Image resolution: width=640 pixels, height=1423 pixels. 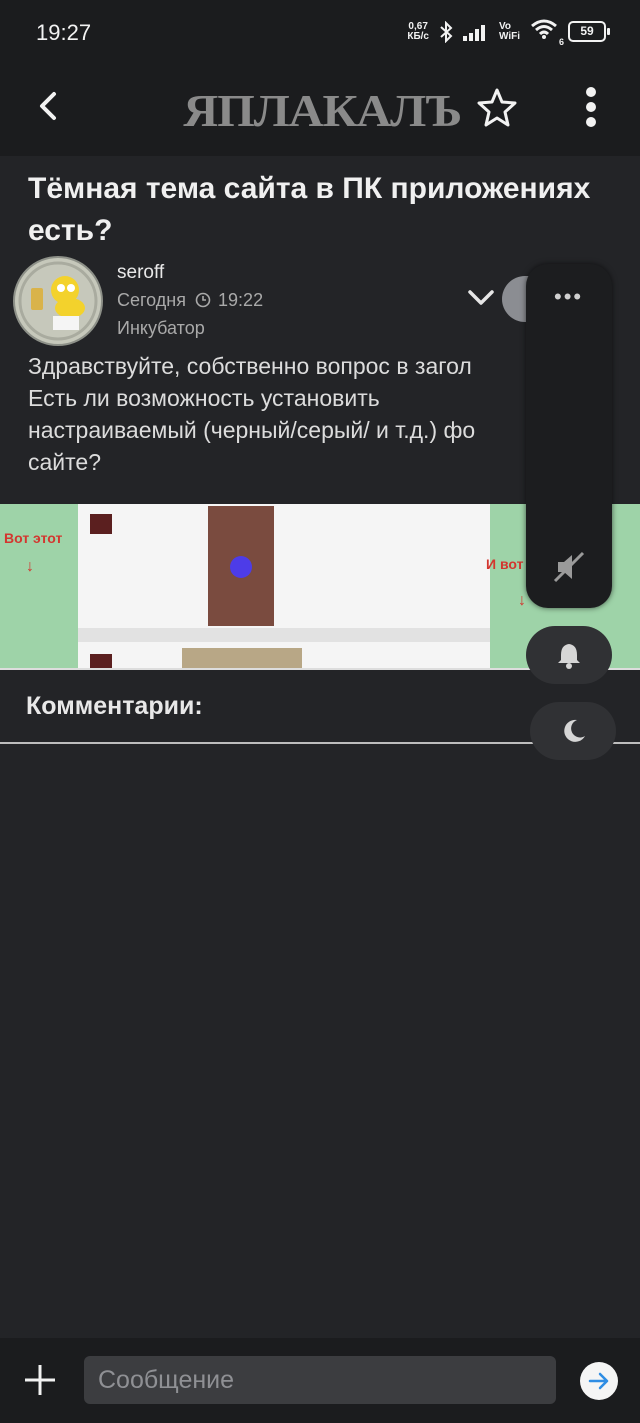 What do you see at coordinates (40, 1380) in the screenshot?
I see `plus-icon` at bounding box center [40, 1380].